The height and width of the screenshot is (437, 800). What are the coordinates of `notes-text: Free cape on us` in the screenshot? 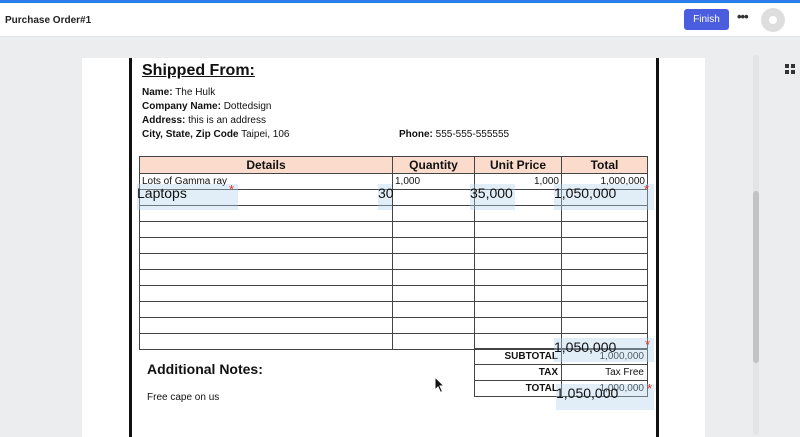 It's located at (183, 397).